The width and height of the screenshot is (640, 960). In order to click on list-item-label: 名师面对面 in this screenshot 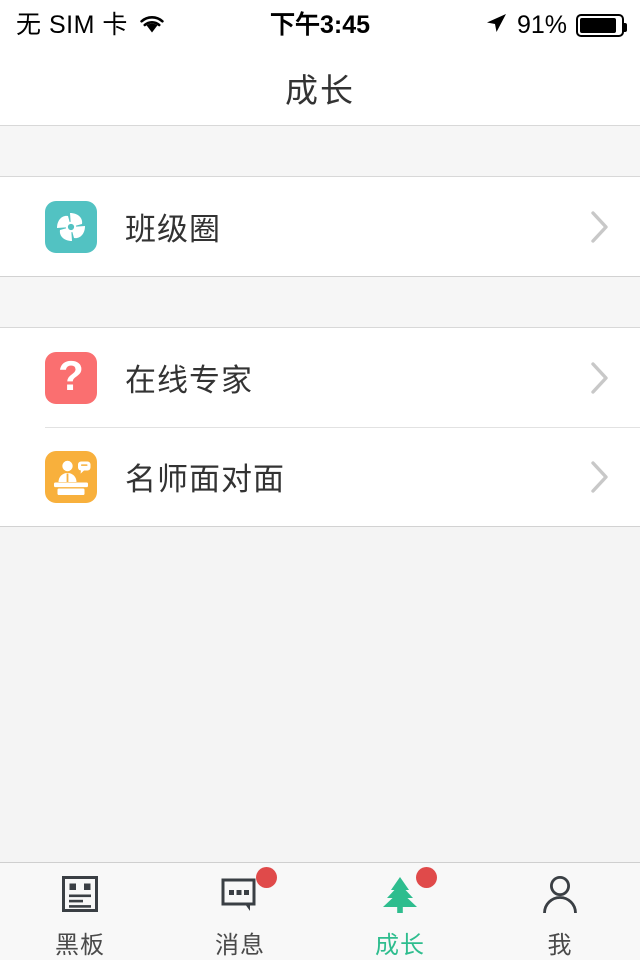, I will do `click(205, 479)`.